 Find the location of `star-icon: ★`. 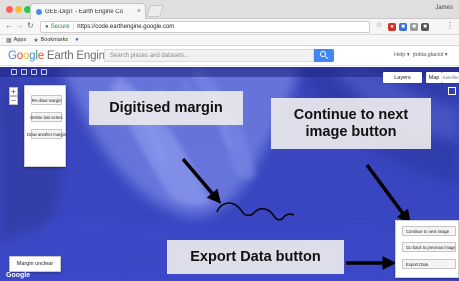

star-icon: ★ is located at coordinates (36, 40).